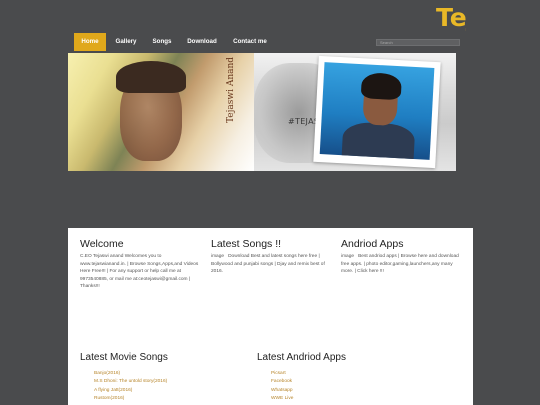  What do you see at coordinates (451, 17) in the screenshot?
I see `site-title: Tejaswi` at bounding box center [451, 17].